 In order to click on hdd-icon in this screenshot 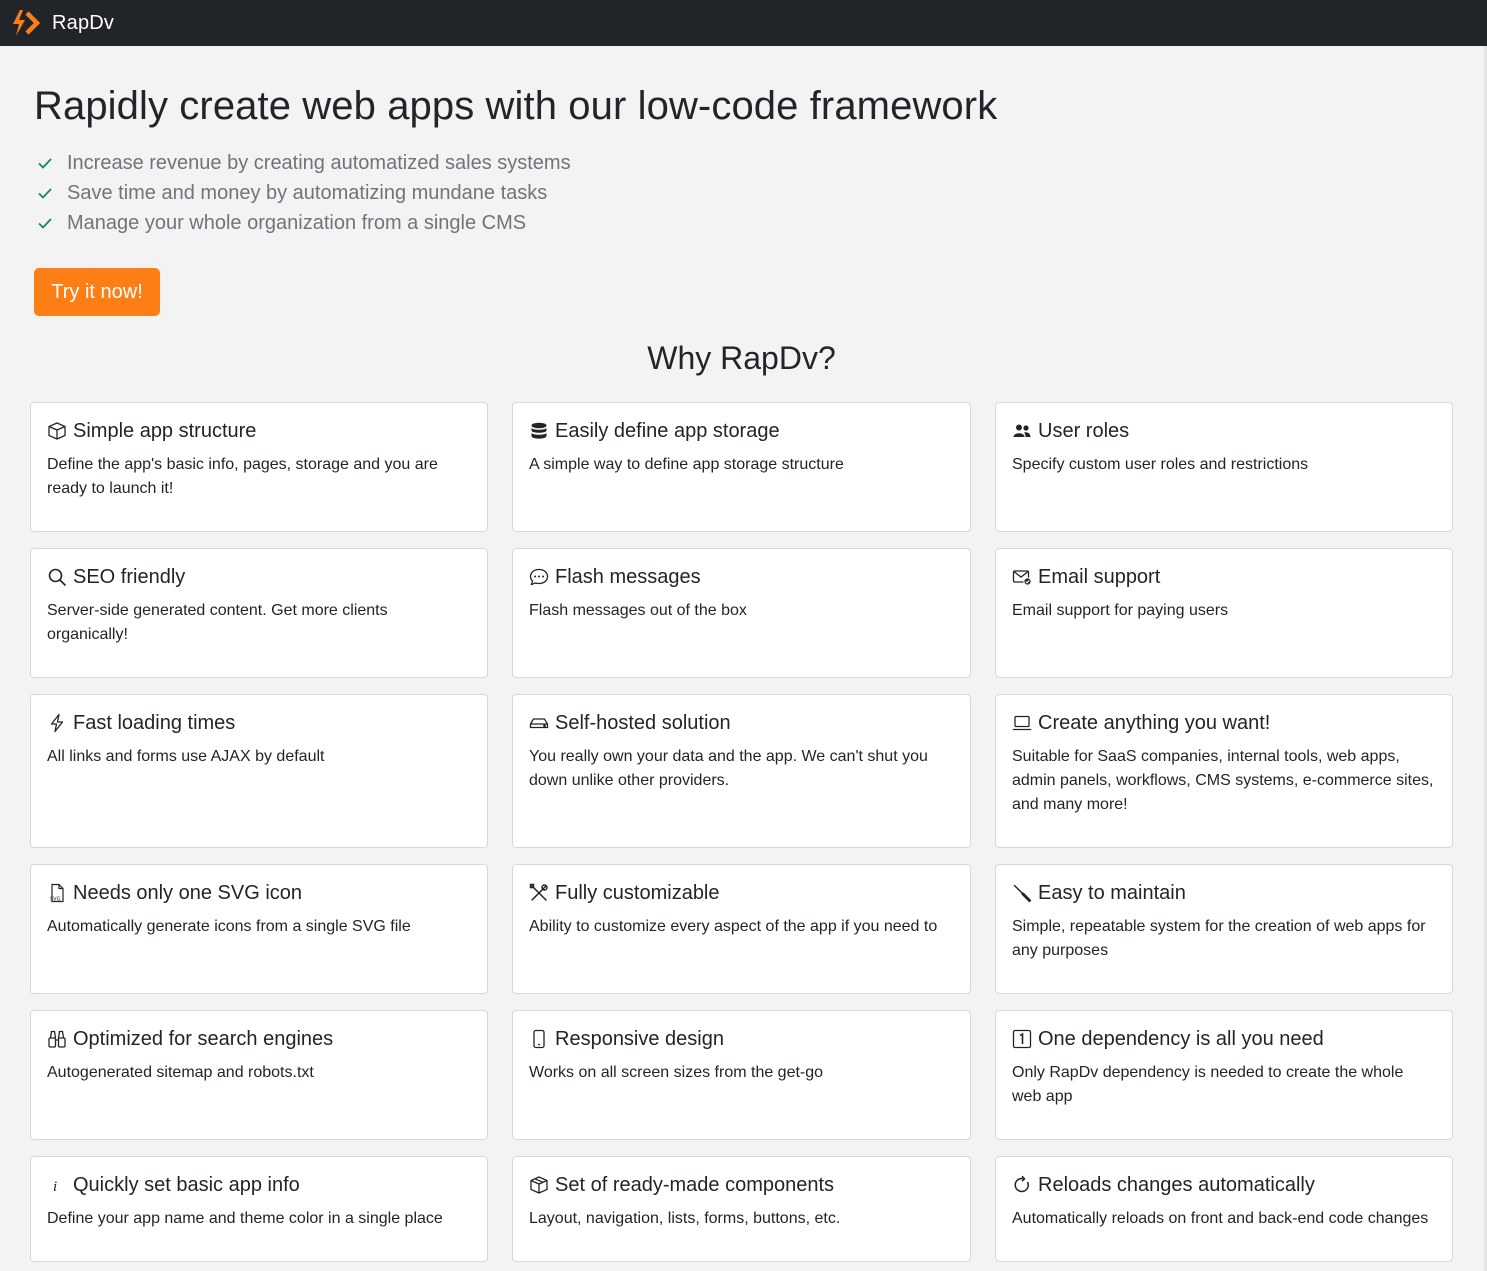, I will do `click(539, 723)`.